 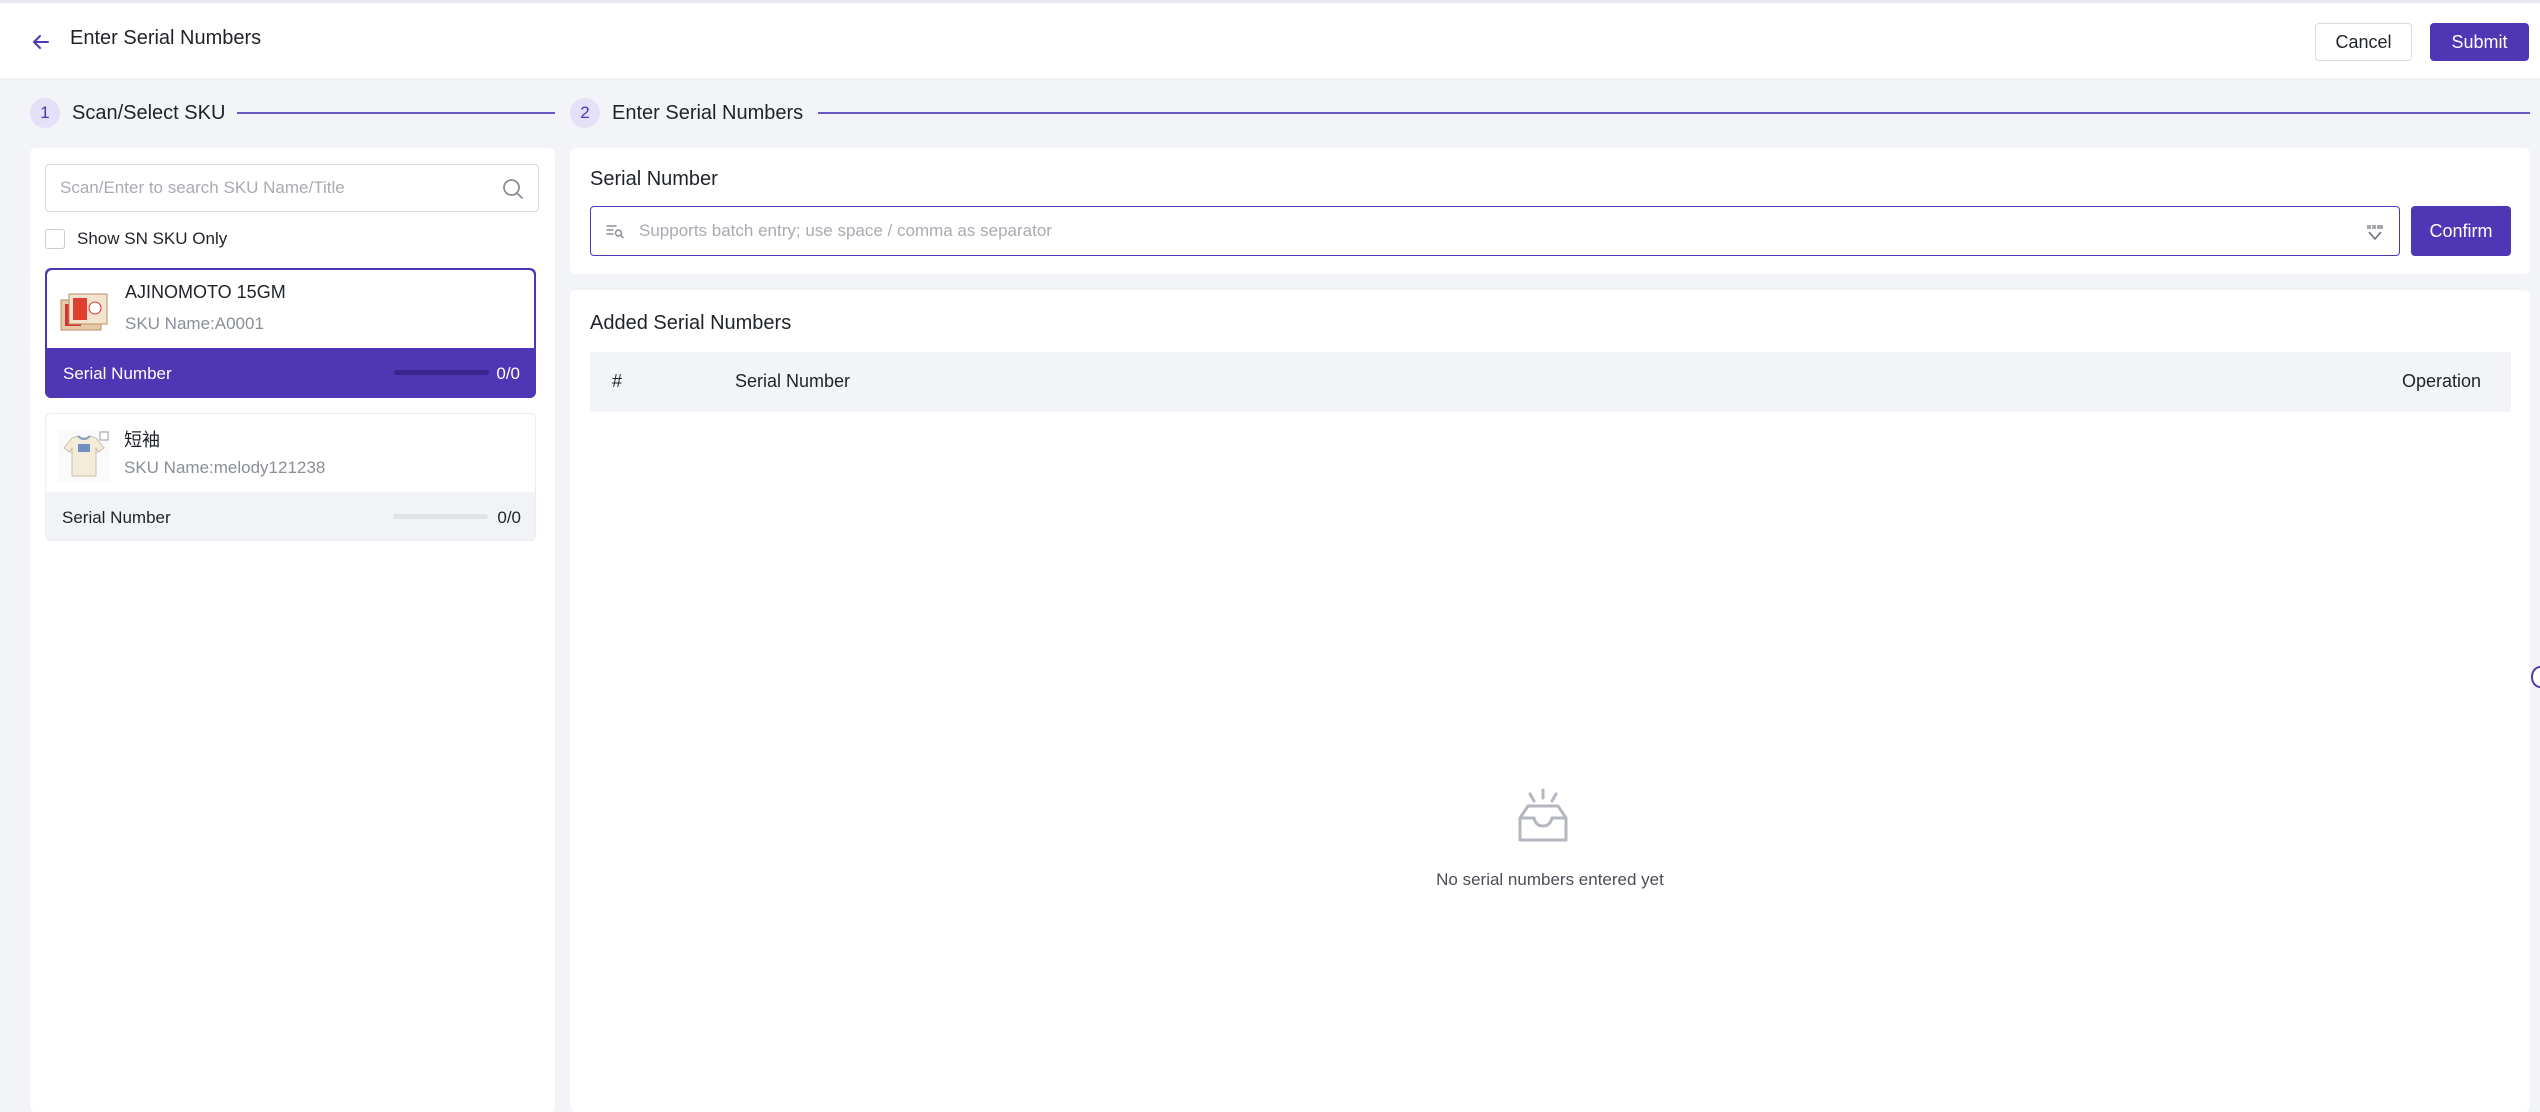 What do you see at coordinates (290, 309) in the screenshot?
I see `sku-card-info: AJINOMOTO 15GM SKU Name:A0001` at bounding box center [290, 309].